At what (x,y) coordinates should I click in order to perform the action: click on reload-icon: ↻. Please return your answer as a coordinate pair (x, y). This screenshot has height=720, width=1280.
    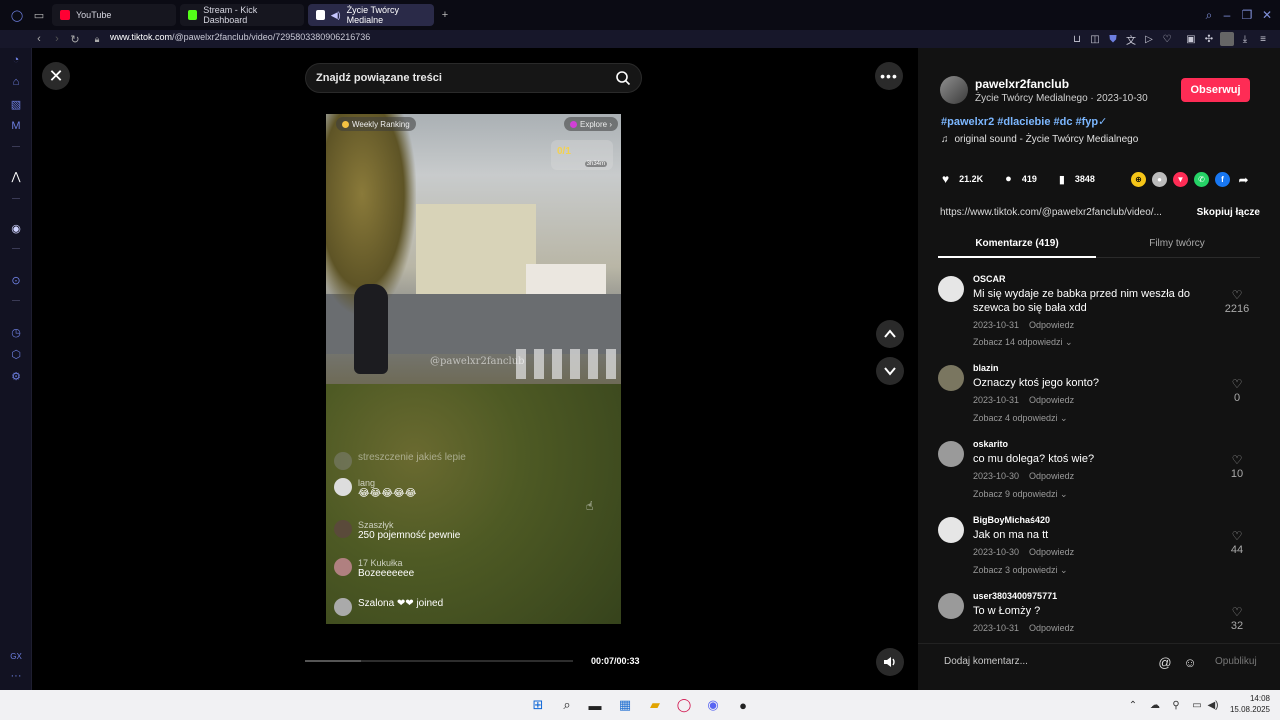
    Looking at the image, I should click on (75, 39).